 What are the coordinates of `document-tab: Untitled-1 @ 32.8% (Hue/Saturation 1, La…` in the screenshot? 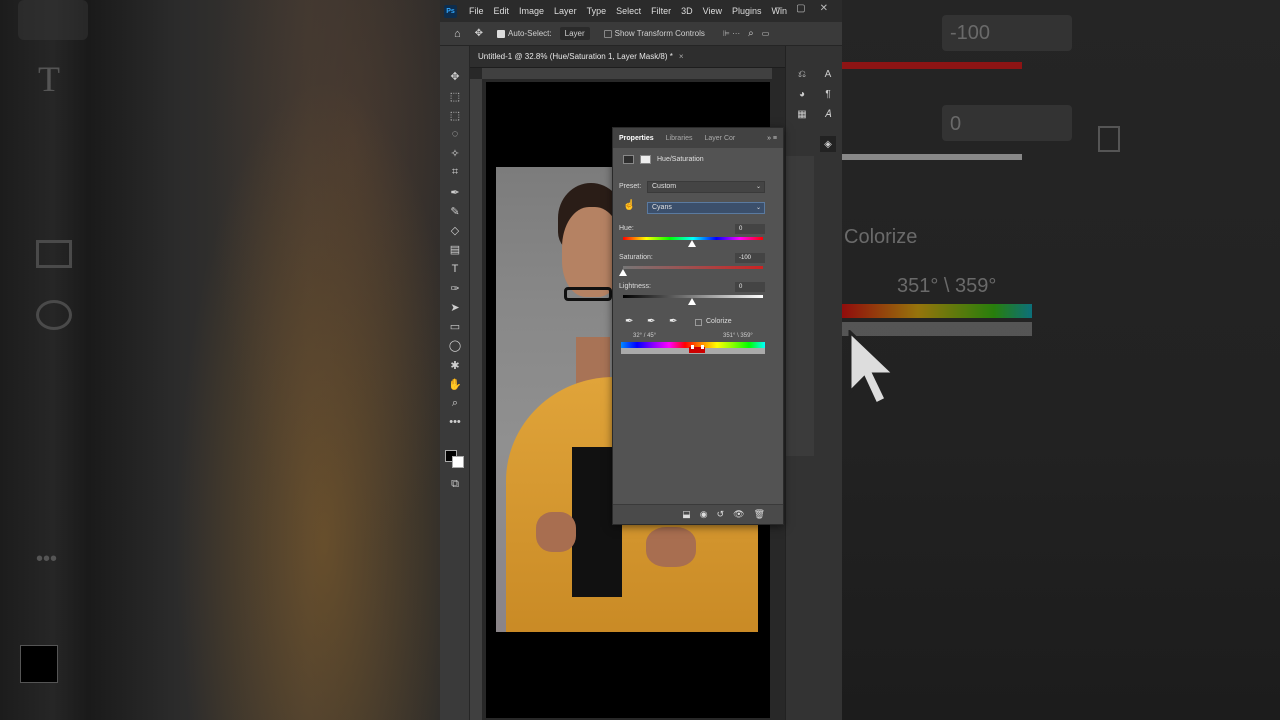 It's located at (627, 57).